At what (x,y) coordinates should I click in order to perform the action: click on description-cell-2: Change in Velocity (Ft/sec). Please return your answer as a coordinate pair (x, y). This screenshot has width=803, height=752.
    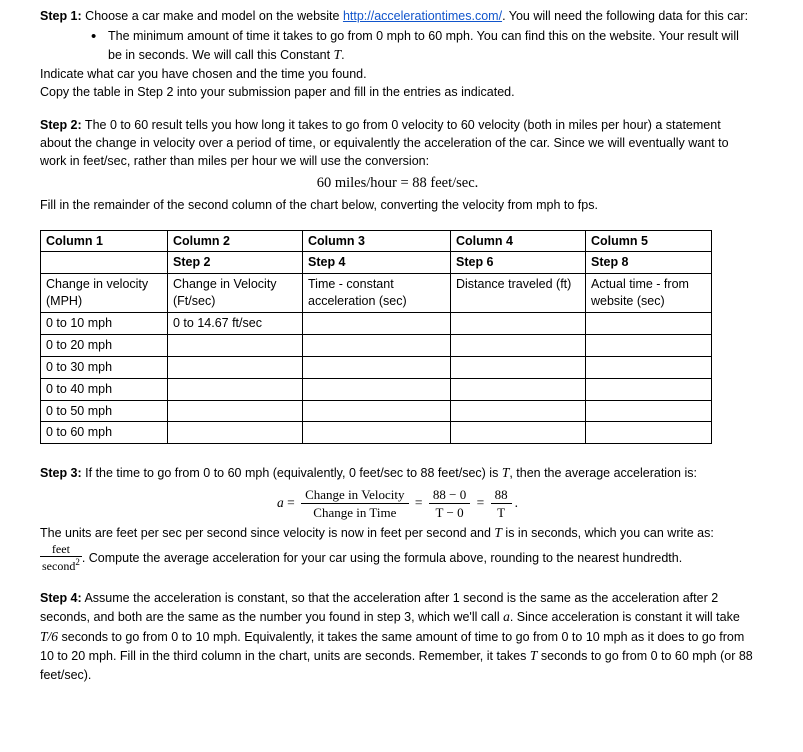
    Looking at the image, I should click on (235, 293).